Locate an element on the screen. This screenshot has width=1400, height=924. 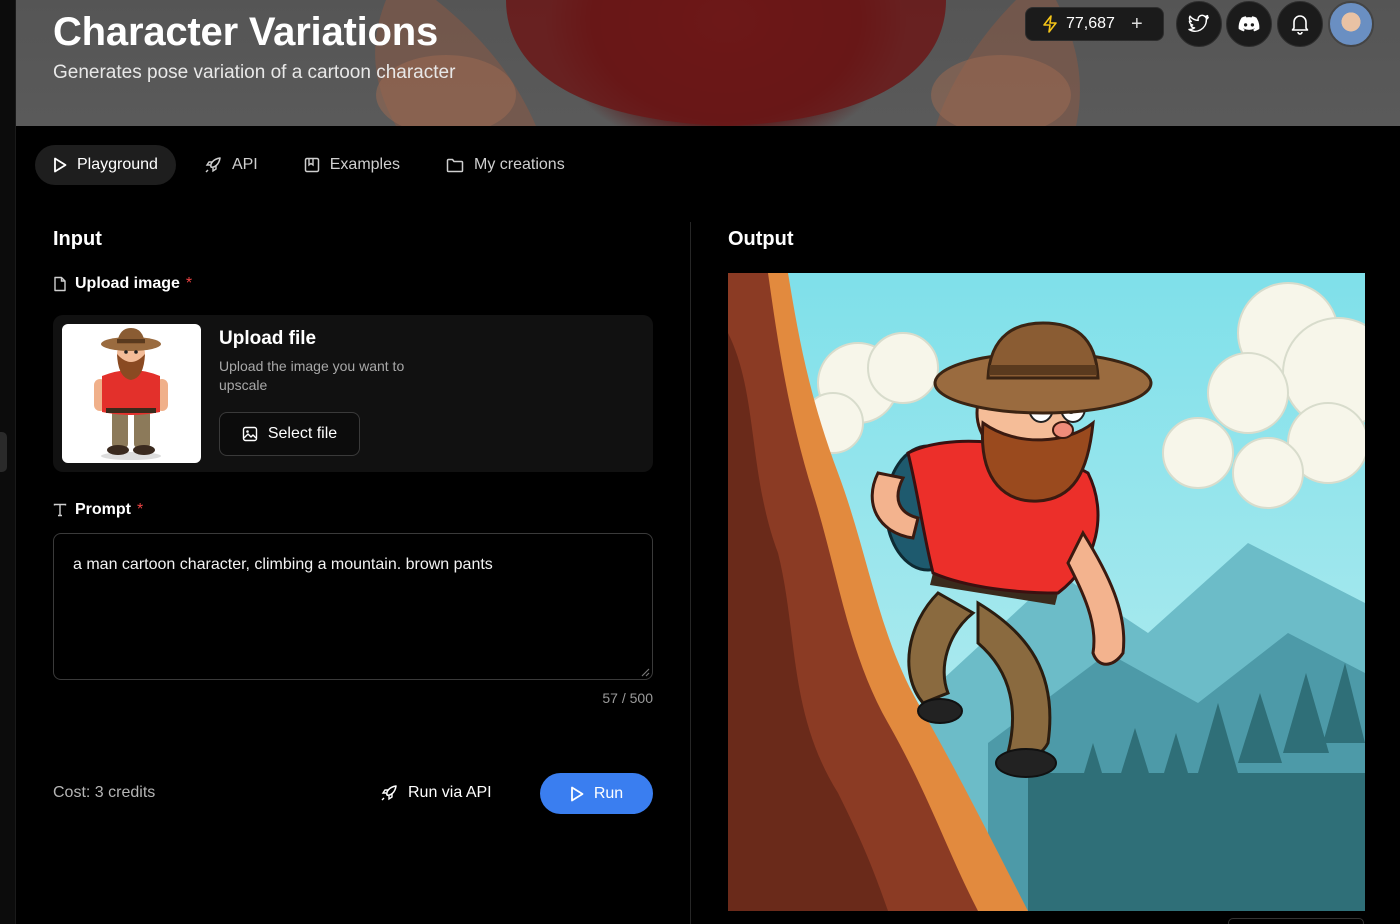
add-credits-button: + is located at coordinates (1137, 24).